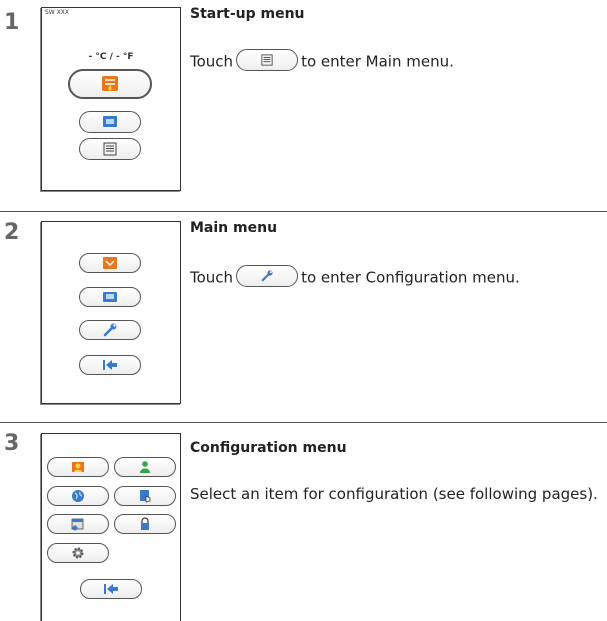 This screenshot has height=621, width=607. I want to click on network-button, so click(78, 496).